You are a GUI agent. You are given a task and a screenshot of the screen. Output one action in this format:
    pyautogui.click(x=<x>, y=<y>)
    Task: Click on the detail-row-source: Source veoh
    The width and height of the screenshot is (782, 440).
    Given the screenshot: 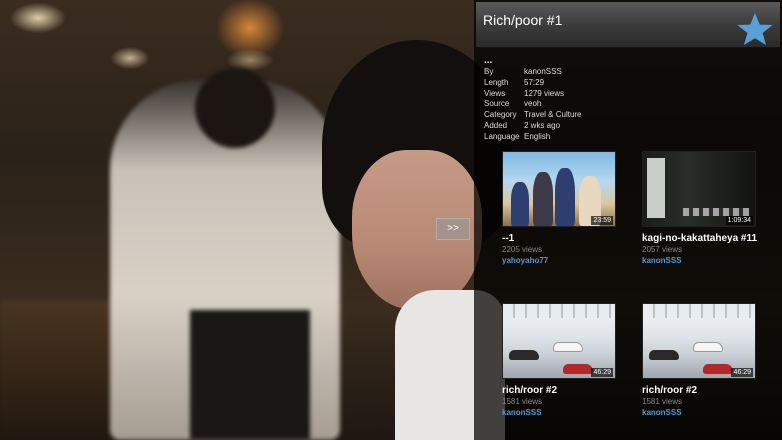 What is the action you would take?
    pyautogui.click(x=533, y=104)
    